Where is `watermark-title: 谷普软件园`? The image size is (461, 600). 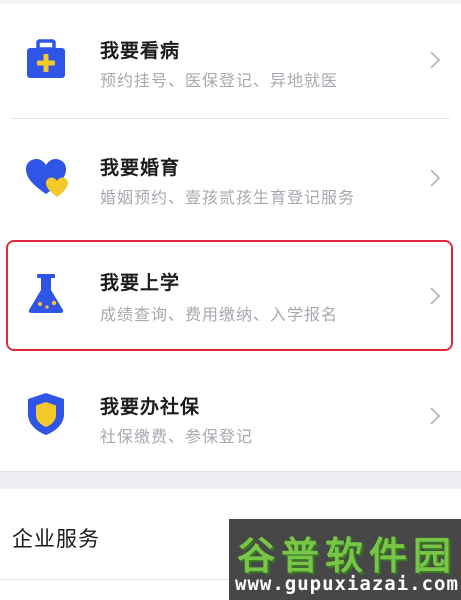 watermark-title: 谷普软件园 is located at coordinates (347, 556).